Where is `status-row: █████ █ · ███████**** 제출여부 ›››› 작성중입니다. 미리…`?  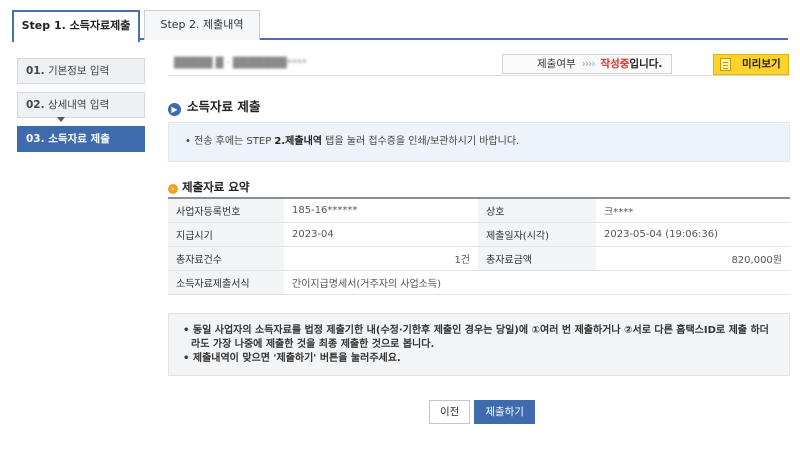
status-row: █████ █ · ███████**** 제출여부 ›››› 작성중입니다. 미리… is located at coordinates (479, 65).